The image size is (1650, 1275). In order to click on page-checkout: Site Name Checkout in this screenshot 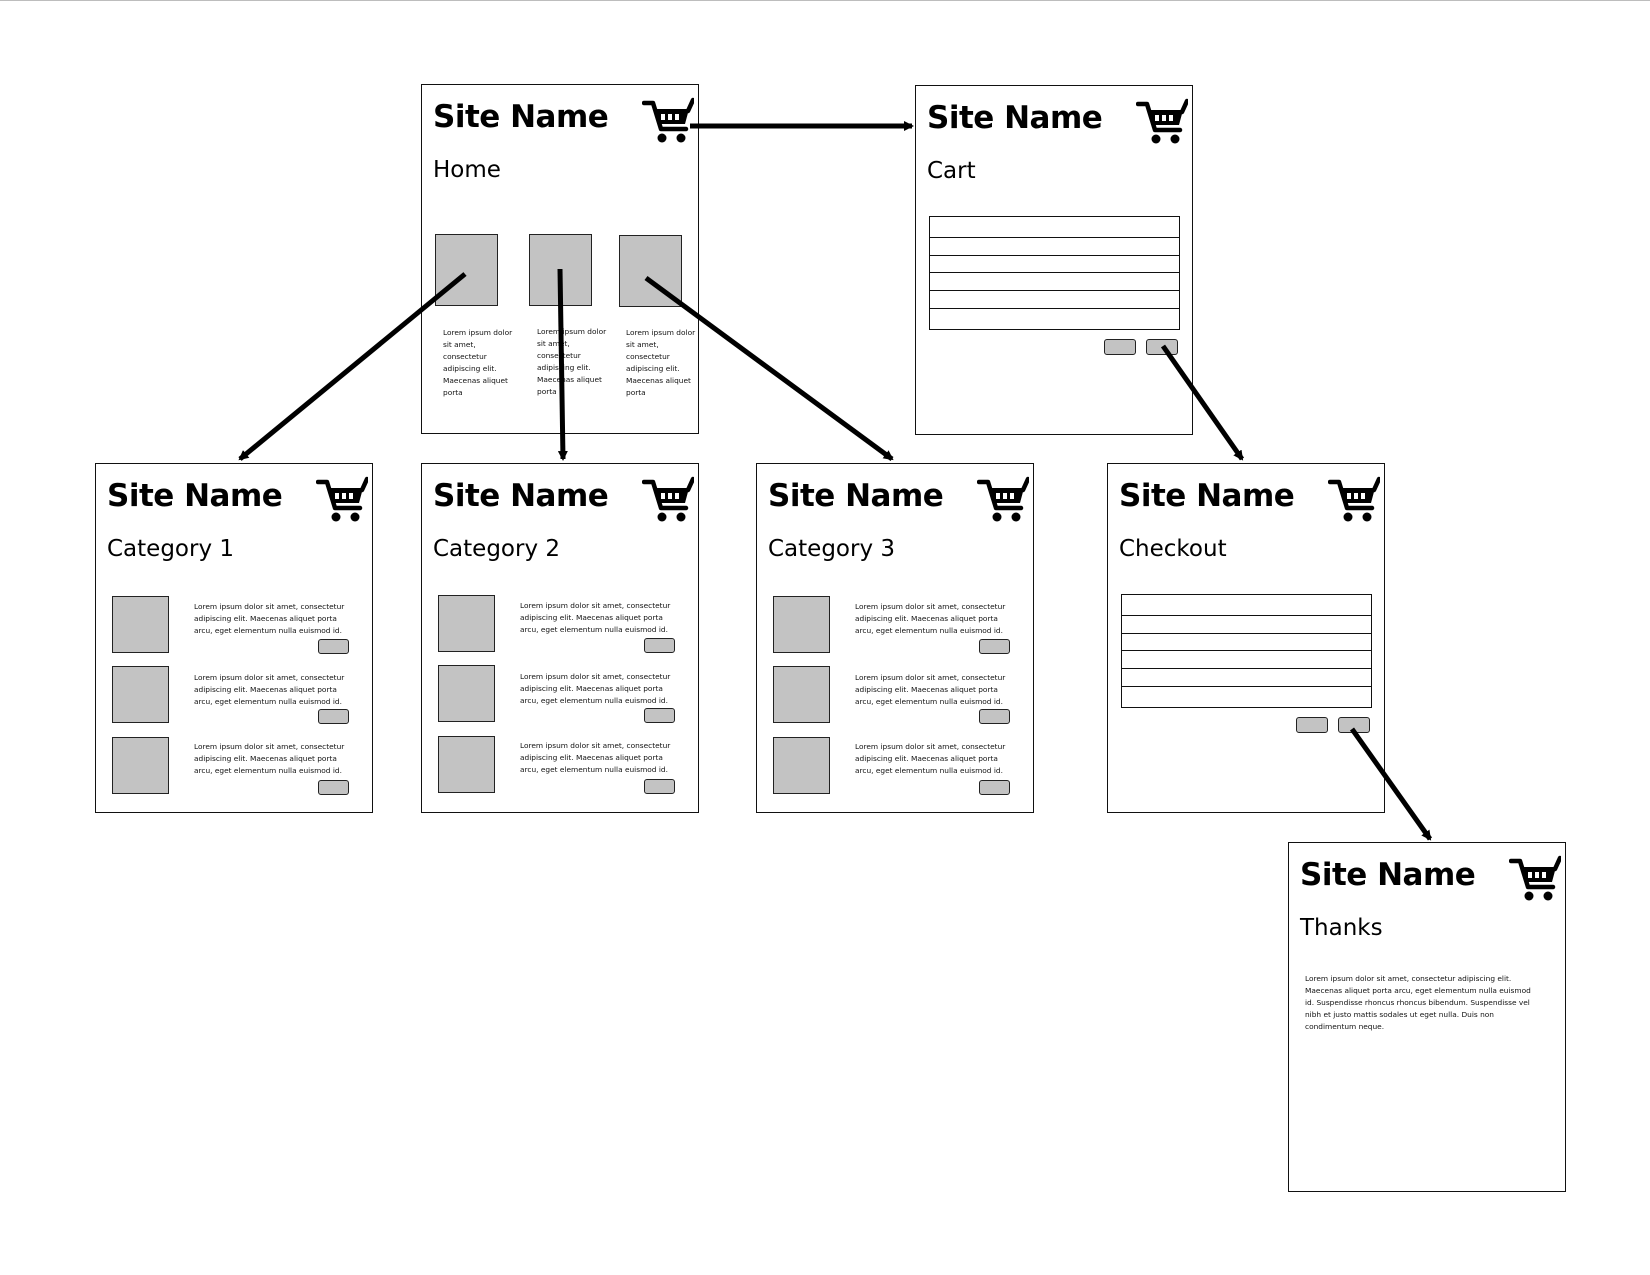, I will do `click(1246, 638)`.